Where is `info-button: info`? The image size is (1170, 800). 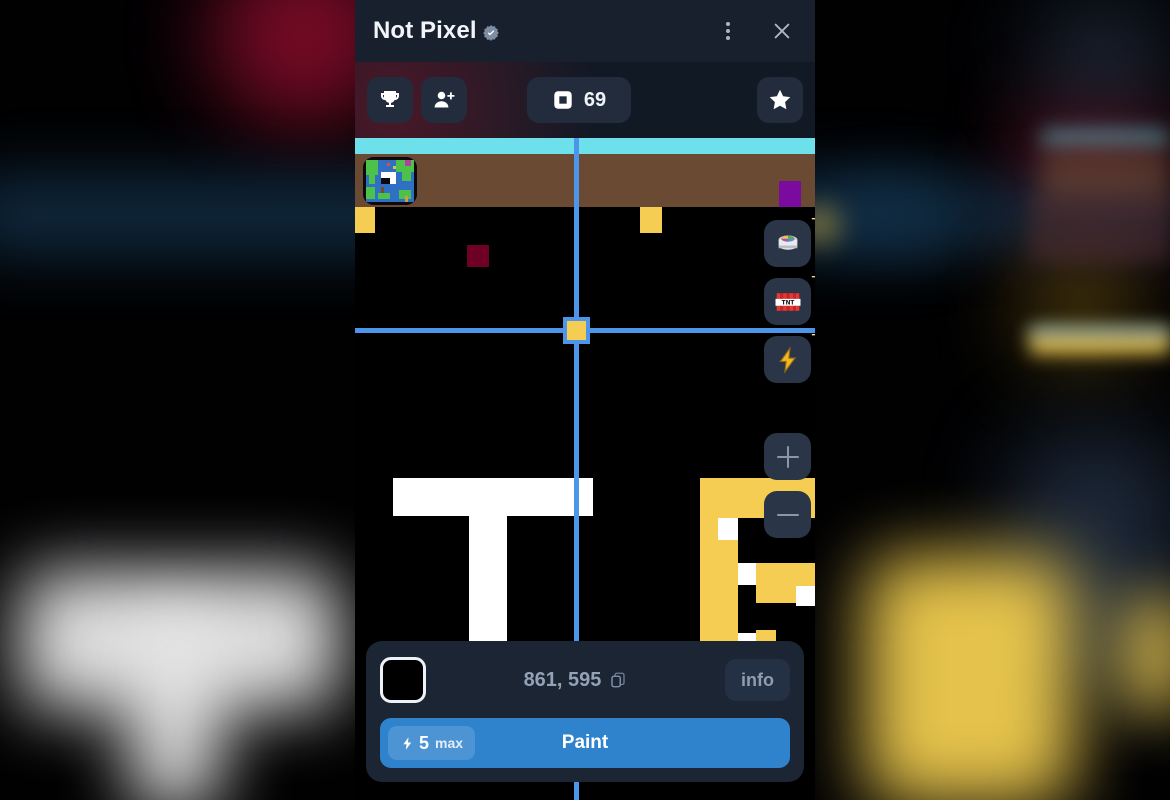
info-button: info is located at coordinates (757, 680).